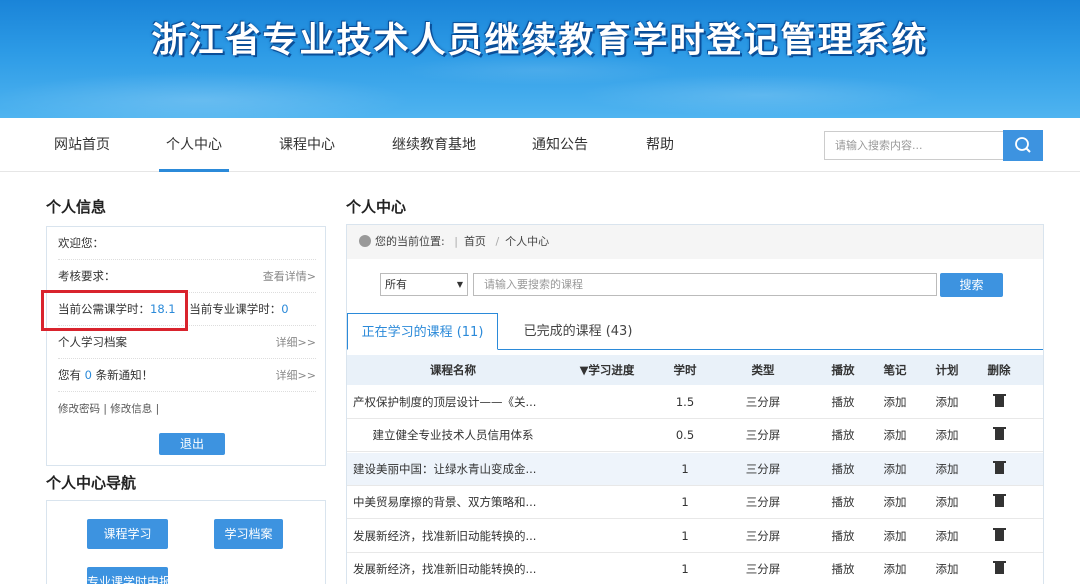  Describe the element at coordinates (607, 370) in the screenshot. I see `col-progress: ▼学习进度` at that location.